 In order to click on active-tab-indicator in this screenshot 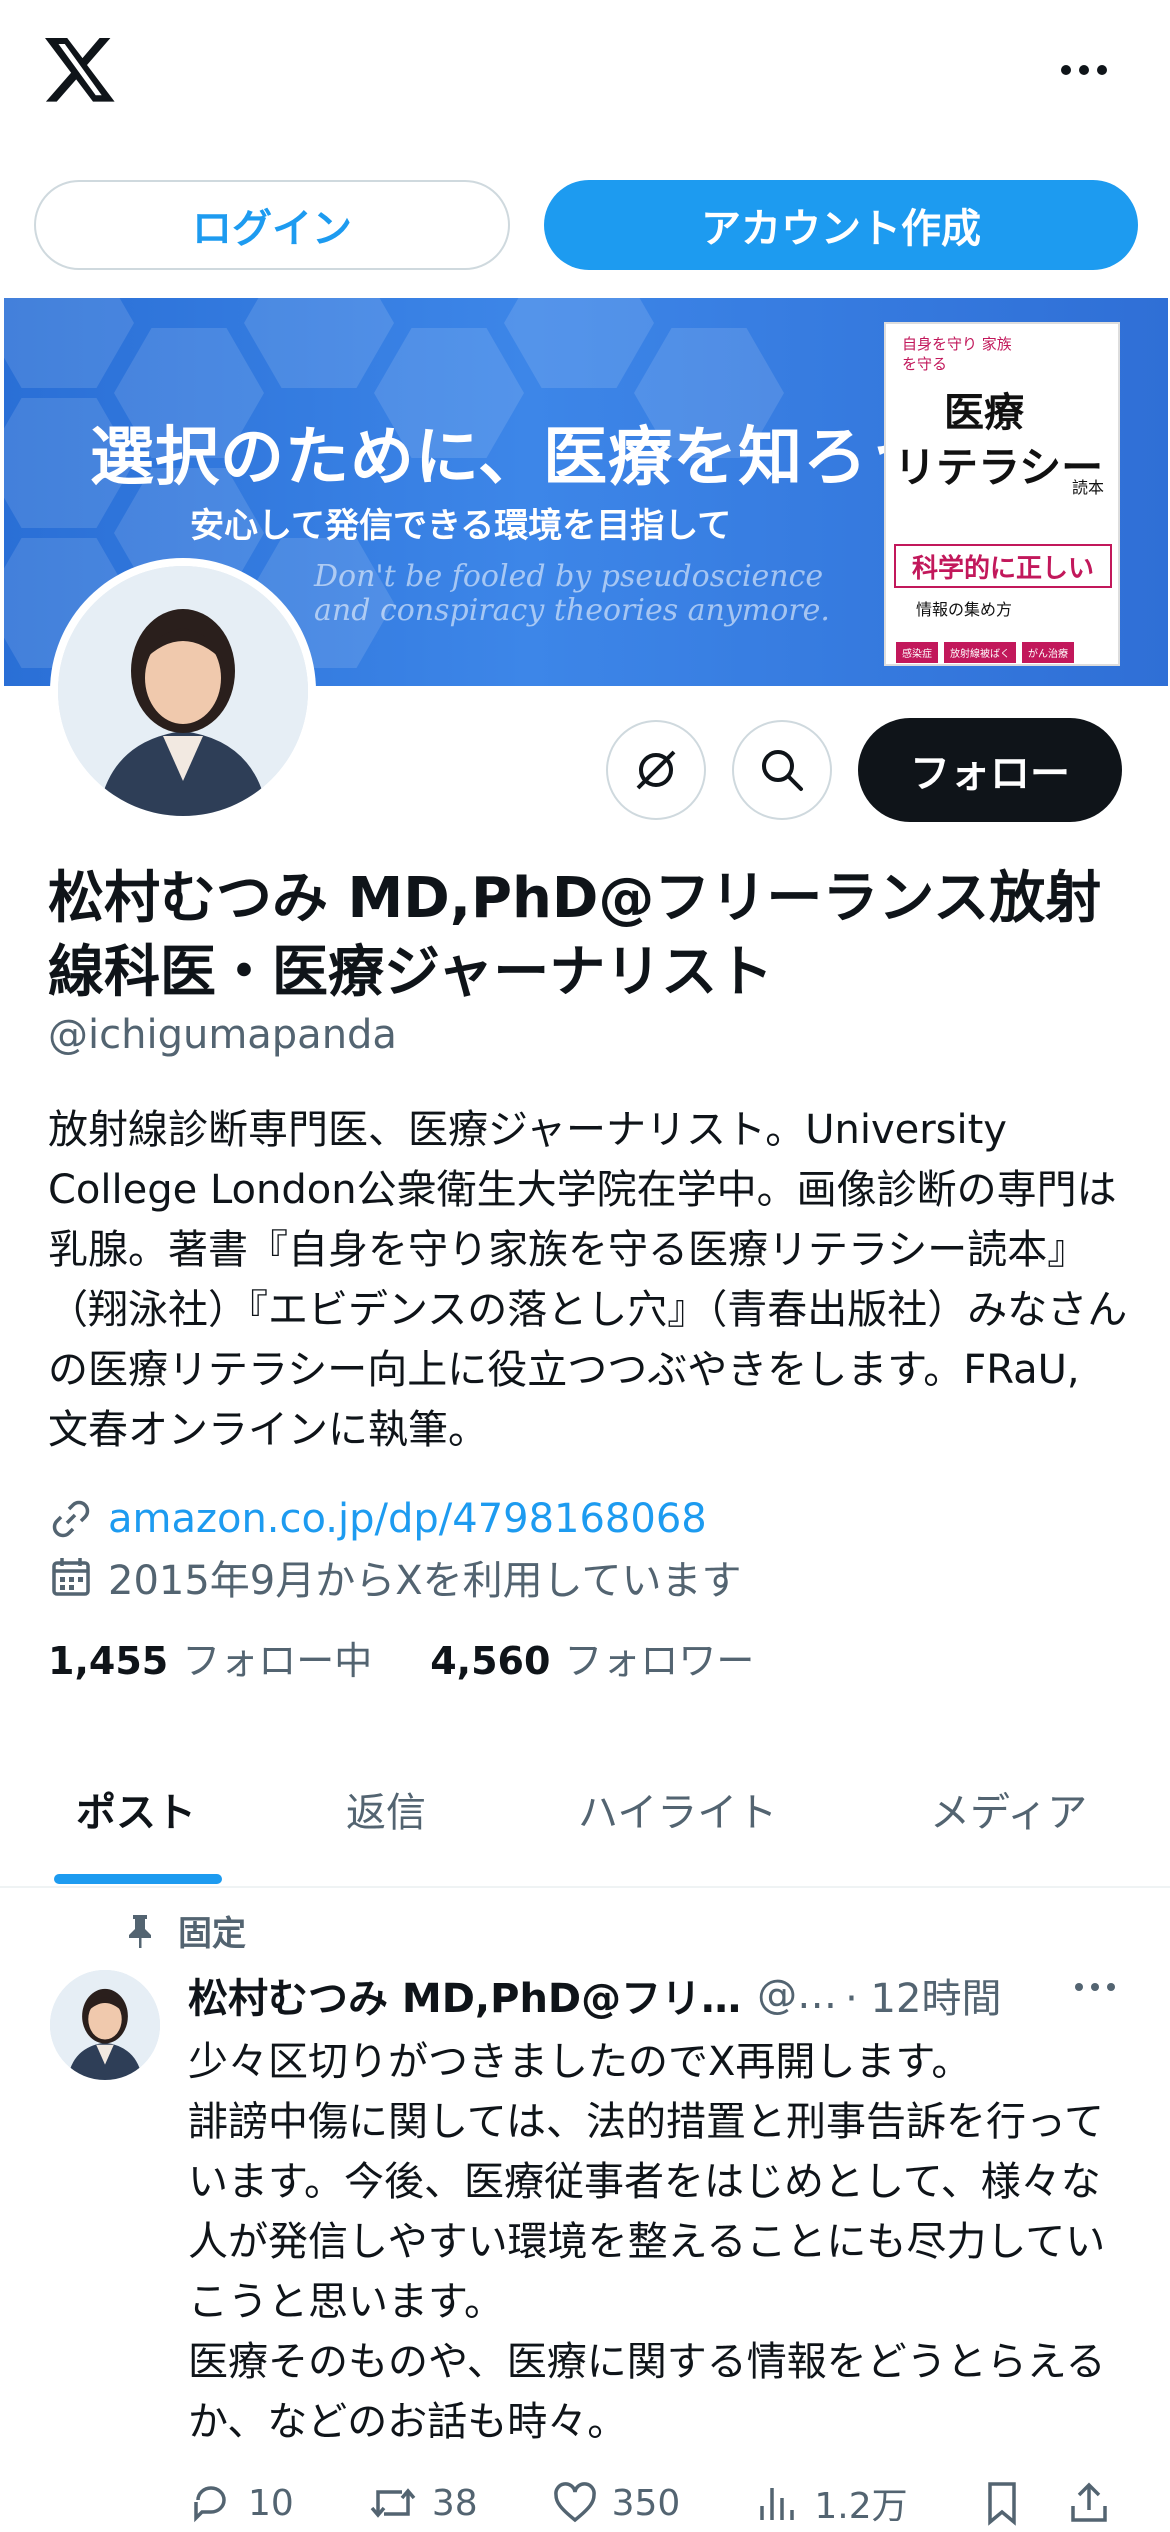, I will do `click(138, 1879)`.